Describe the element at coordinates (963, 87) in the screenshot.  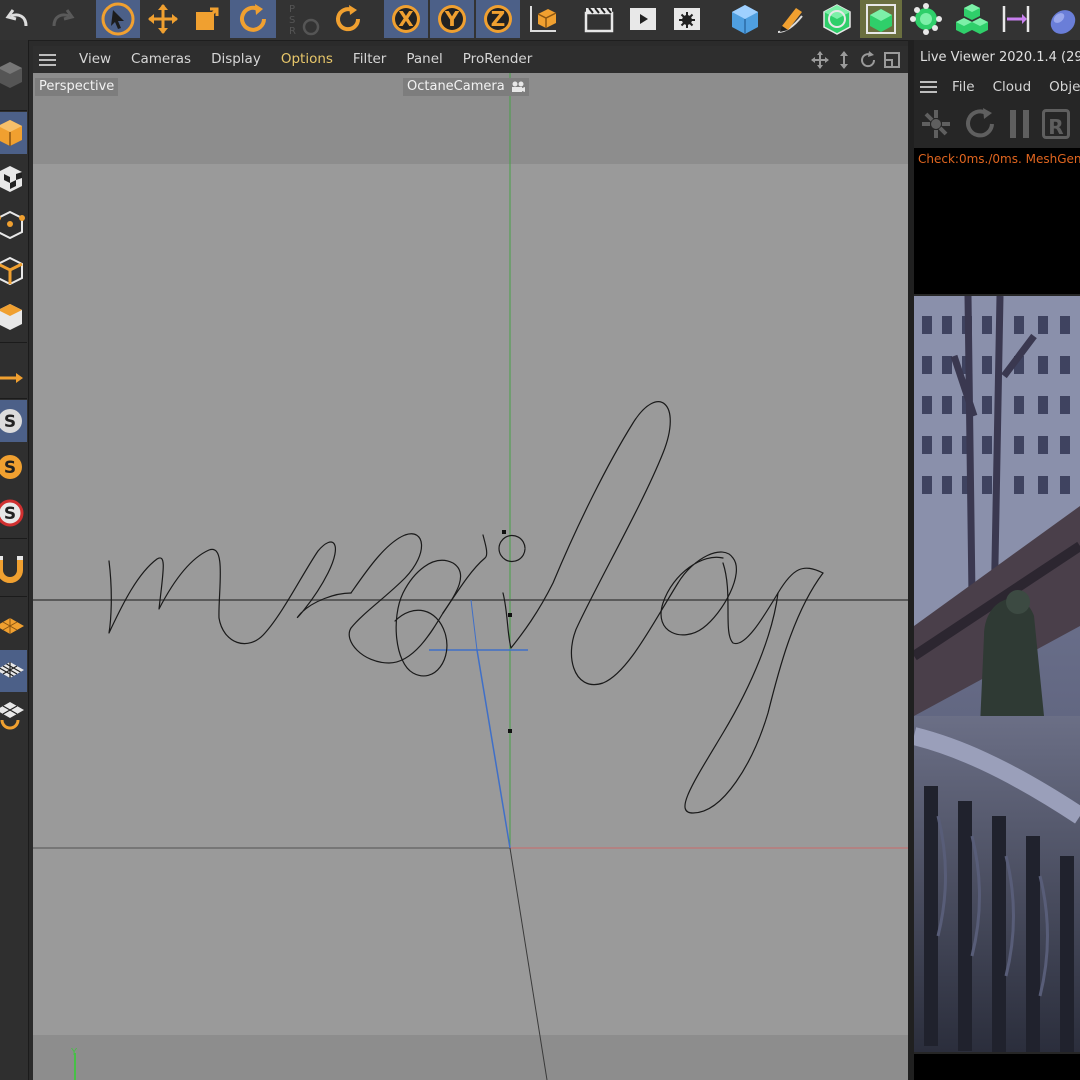
I see `lv-menu-file: File` at that location.